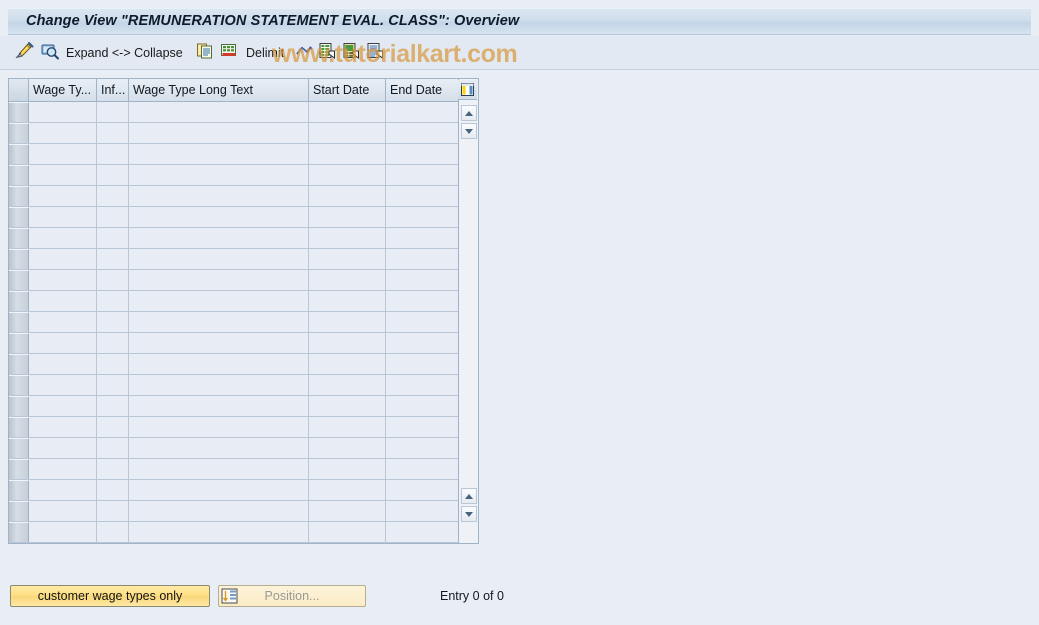 Image resolution: width=1039 pixels, height=625 pixels. Describe the element at coordinates (304, 53) in the screenshot. I see `undo-button` at that location.